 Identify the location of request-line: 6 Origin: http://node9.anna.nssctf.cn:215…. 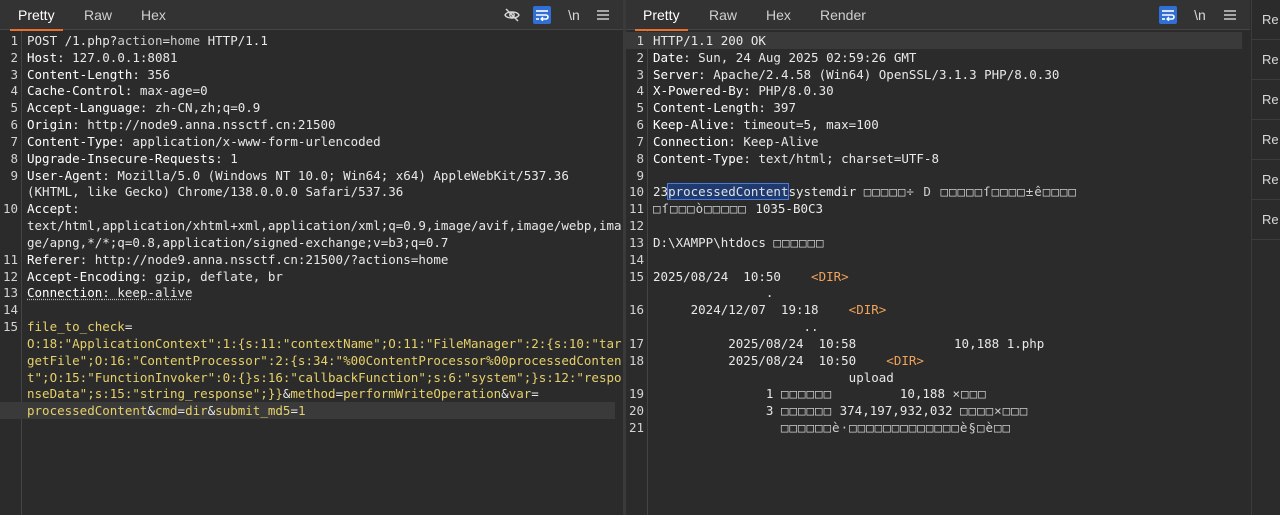
(307, 124).